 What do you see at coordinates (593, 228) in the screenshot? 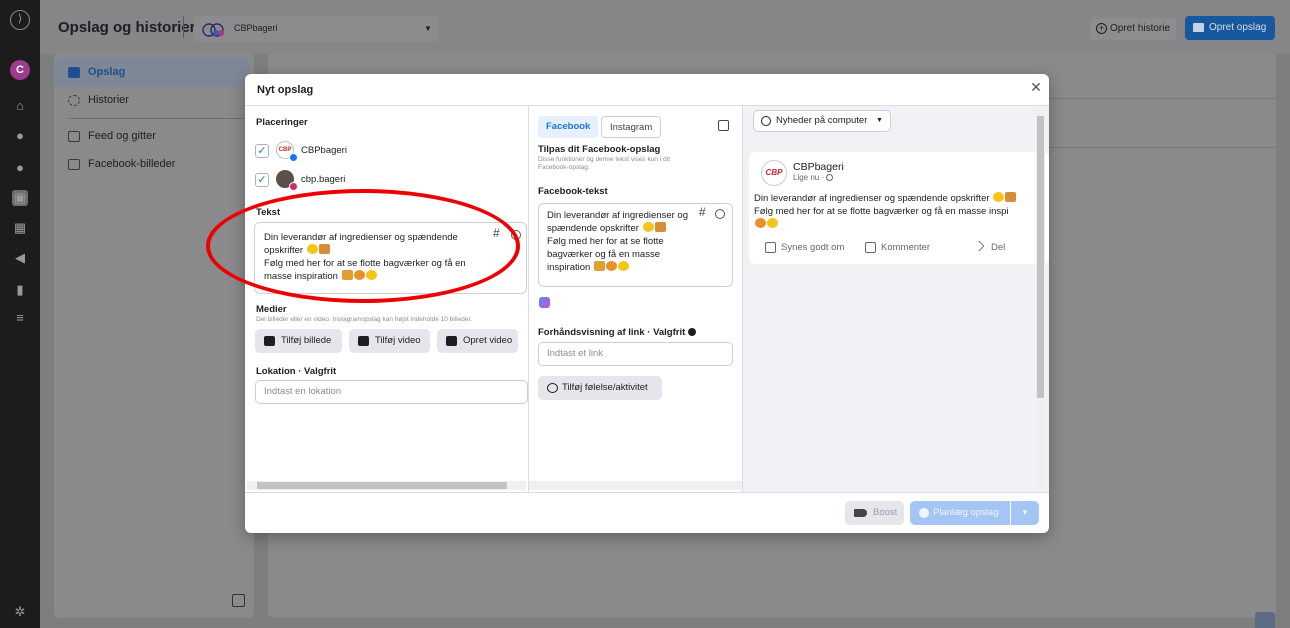
I see `facebook-text-line: spændende opskrifter` at bounding box center [593, 228].